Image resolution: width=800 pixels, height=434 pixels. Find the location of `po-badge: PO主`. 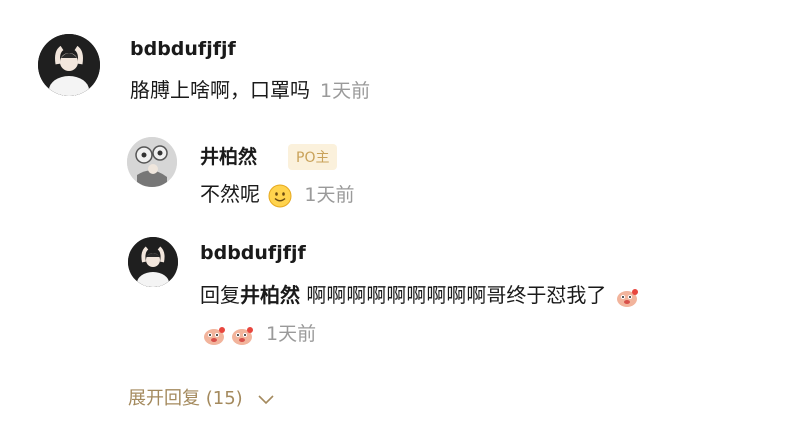

po-badge: PO主 is located at coordinates (313, 157).